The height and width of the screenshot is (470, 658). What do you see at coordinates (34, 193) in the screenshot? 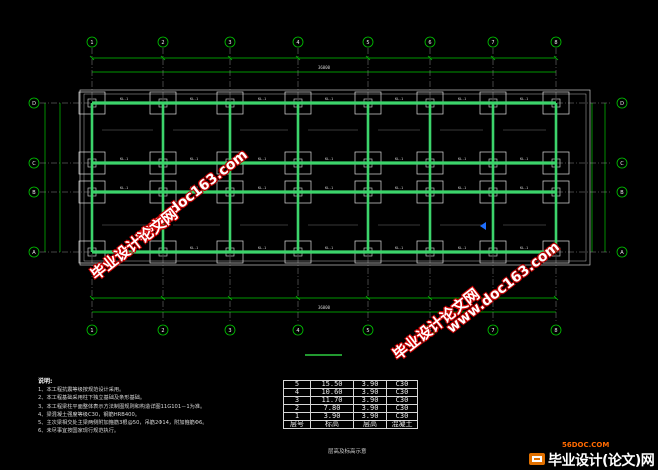
I see `axis-label-left: B` at bounding box center [34, 193].